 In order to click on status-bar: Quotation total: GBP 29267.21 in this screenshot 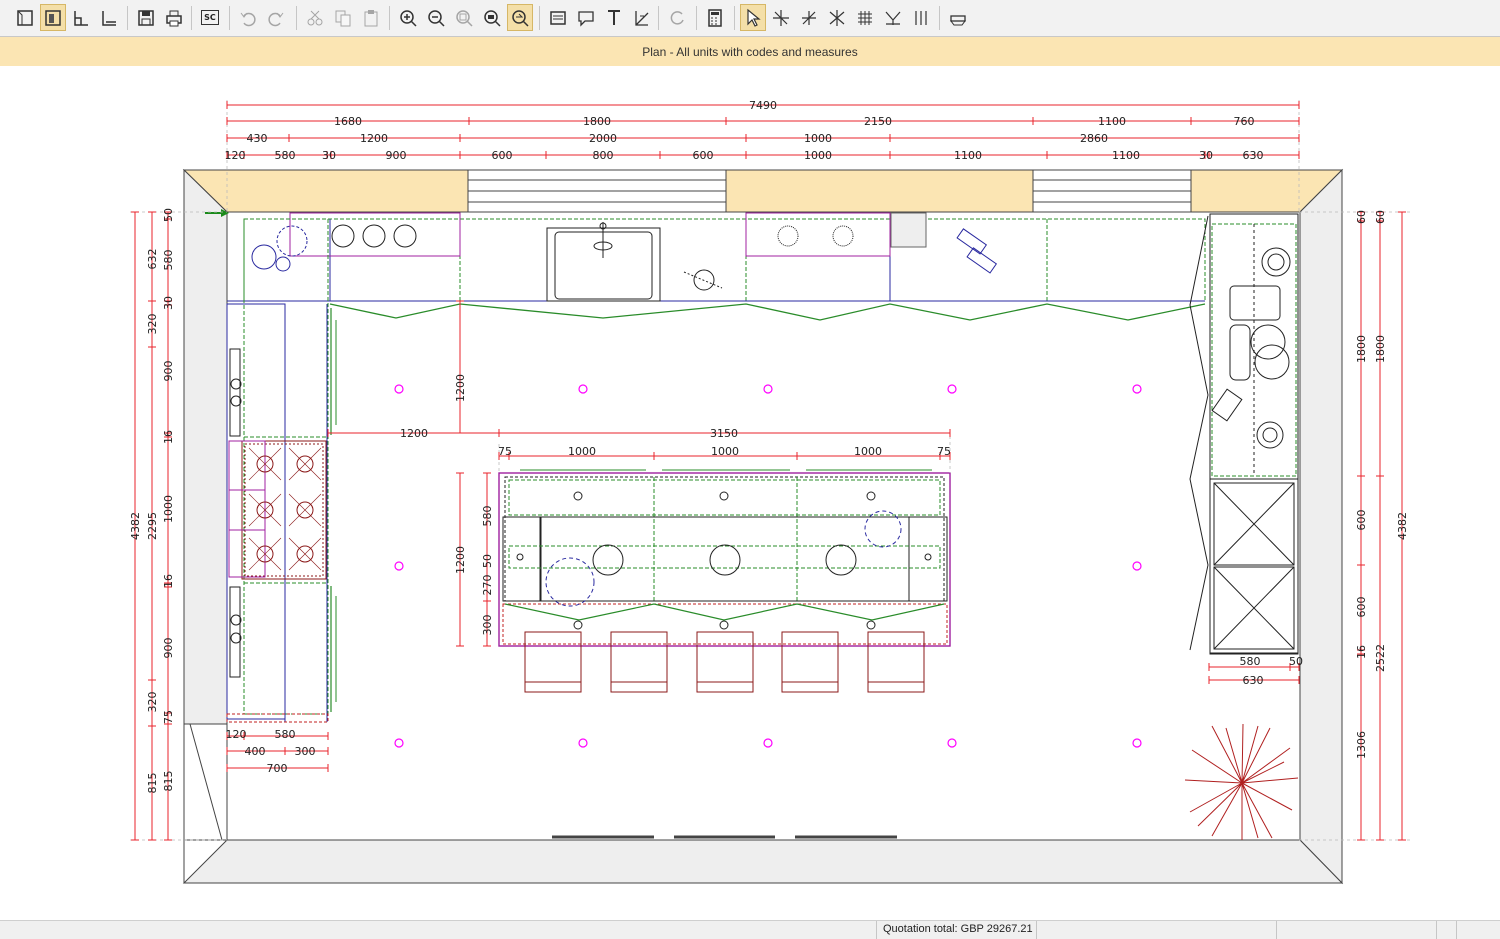, I will do `click(750, 929)`.